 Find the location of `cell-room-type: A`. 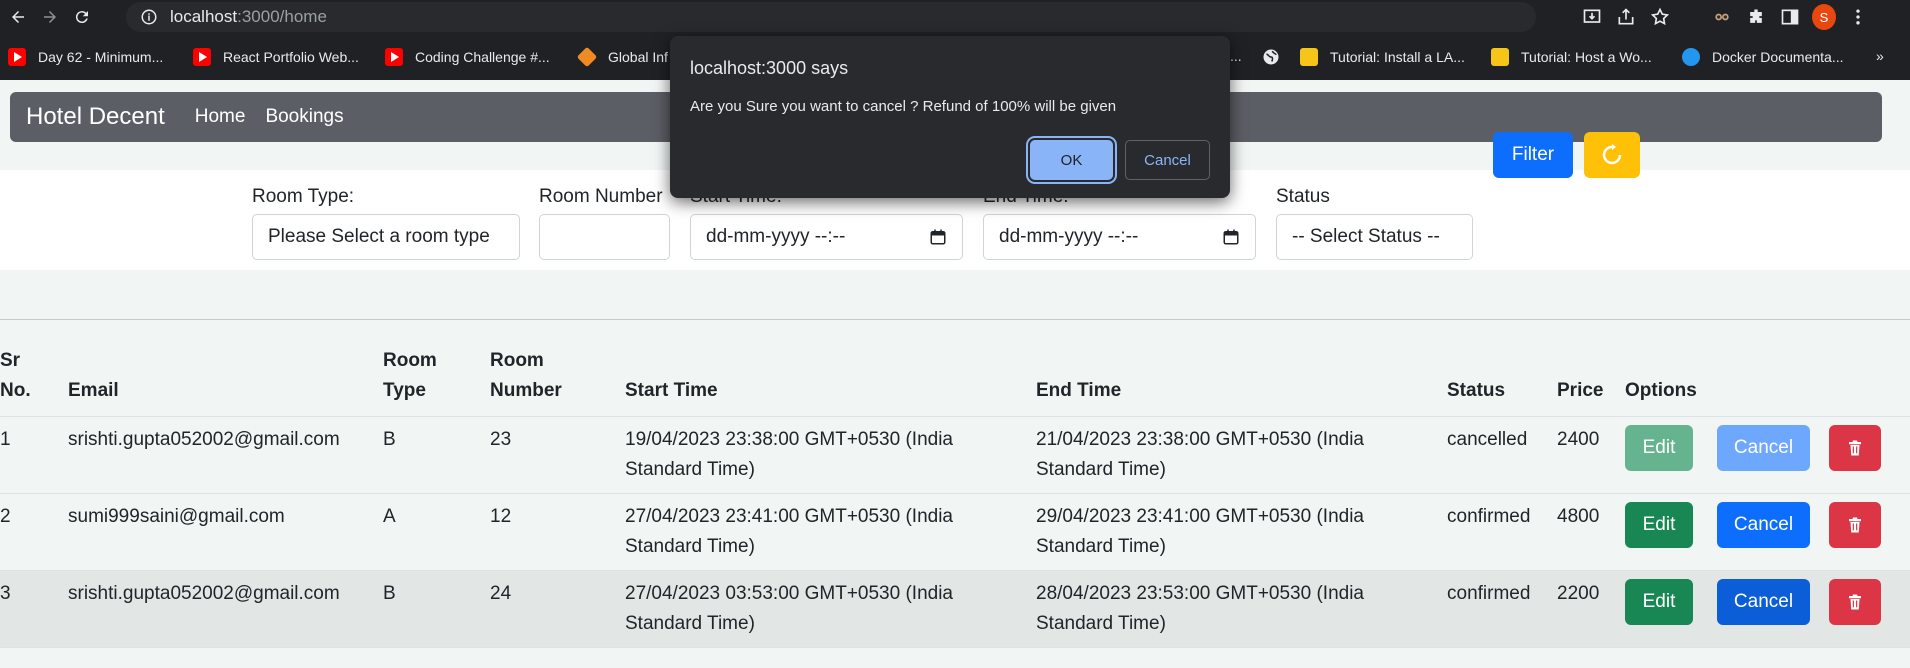

cell-room-type: A is located at coordinates (436, 532).